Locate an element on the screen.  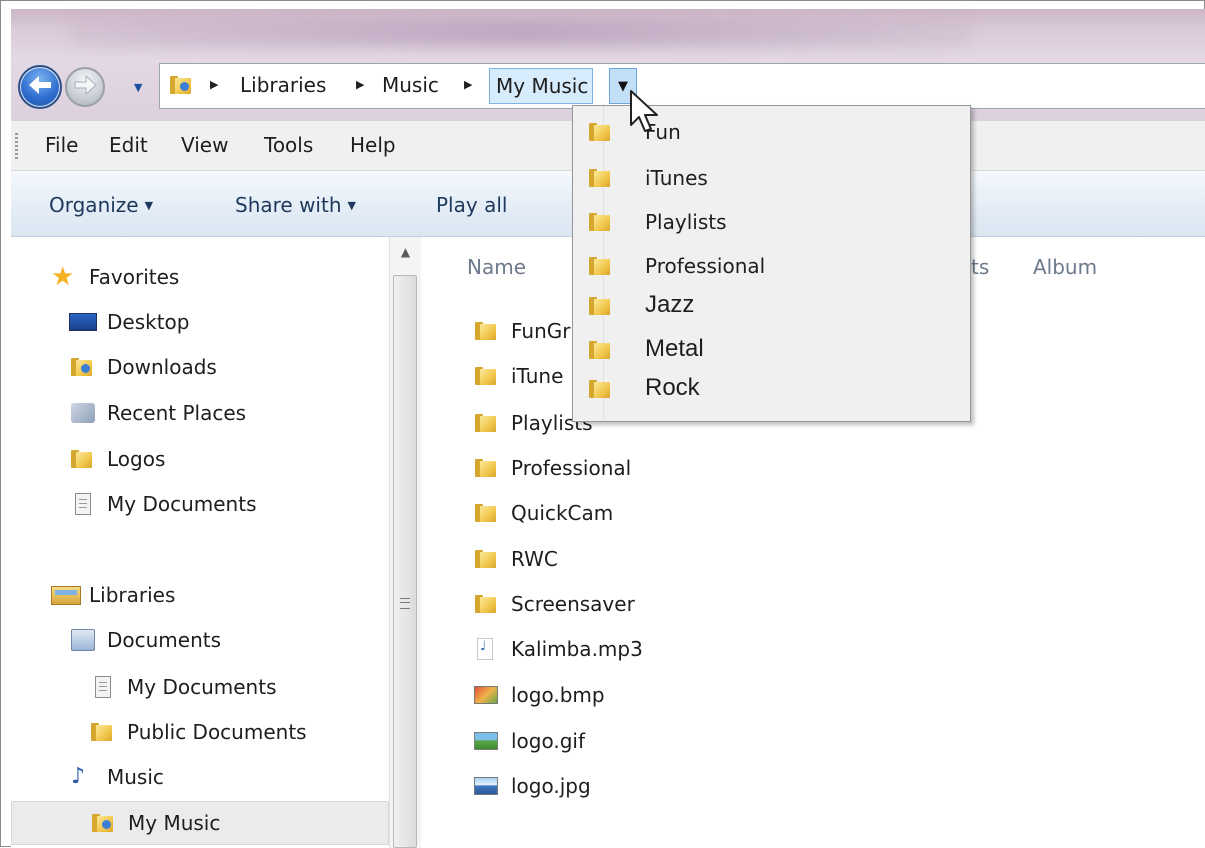
toolbar-grip is located at coordinates (16, 146).